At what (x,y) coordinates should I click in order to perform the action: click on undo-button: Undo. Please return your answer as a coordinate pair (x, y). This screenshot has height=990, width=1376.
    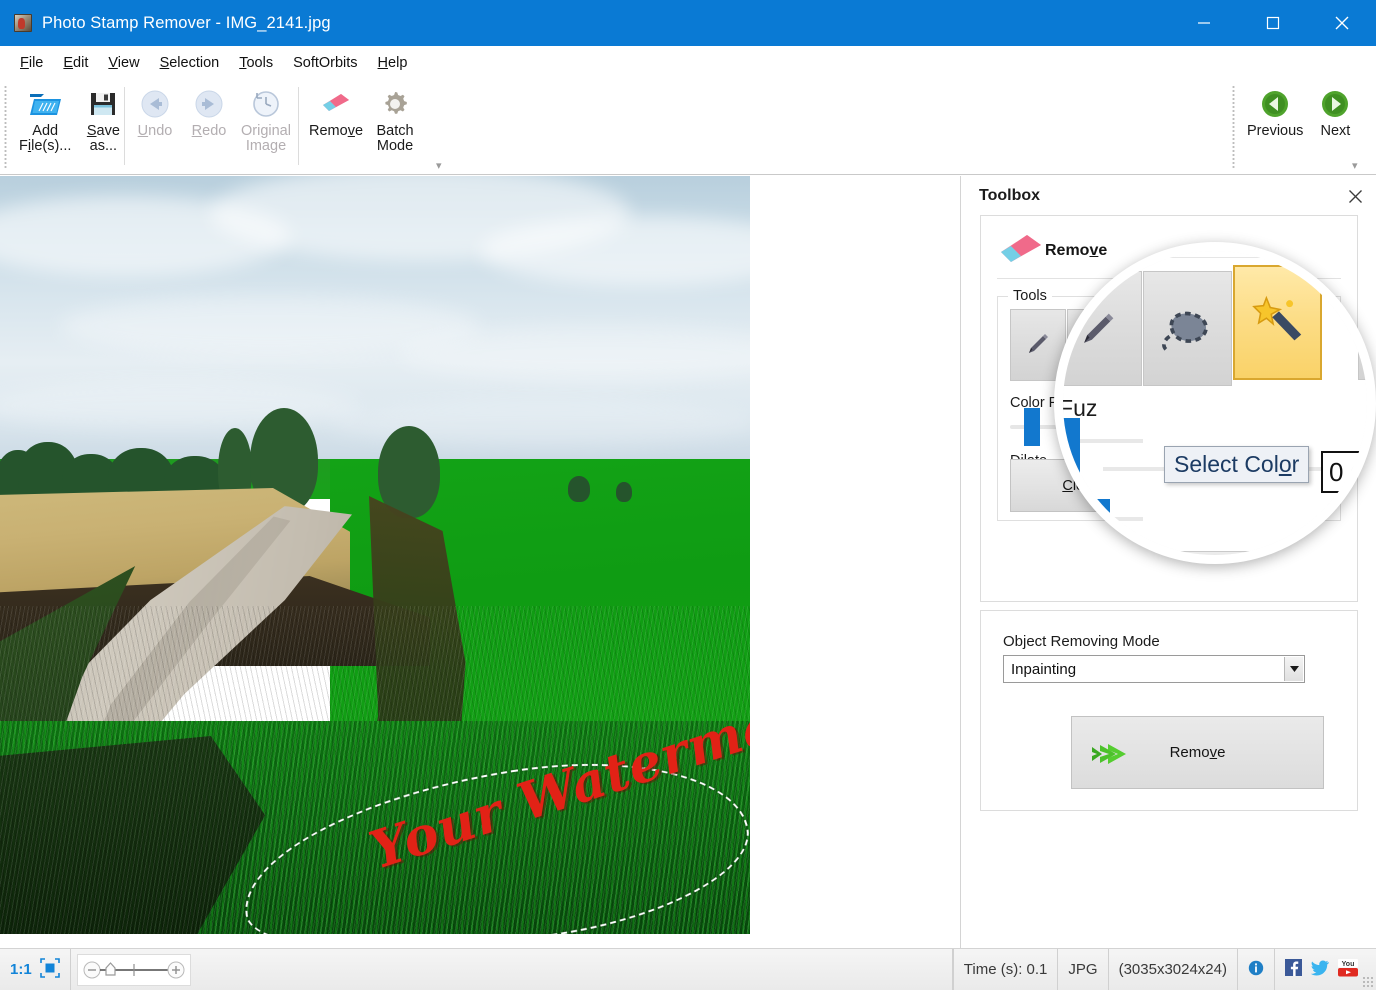
    Looking at the image, I should click on (155, 111).